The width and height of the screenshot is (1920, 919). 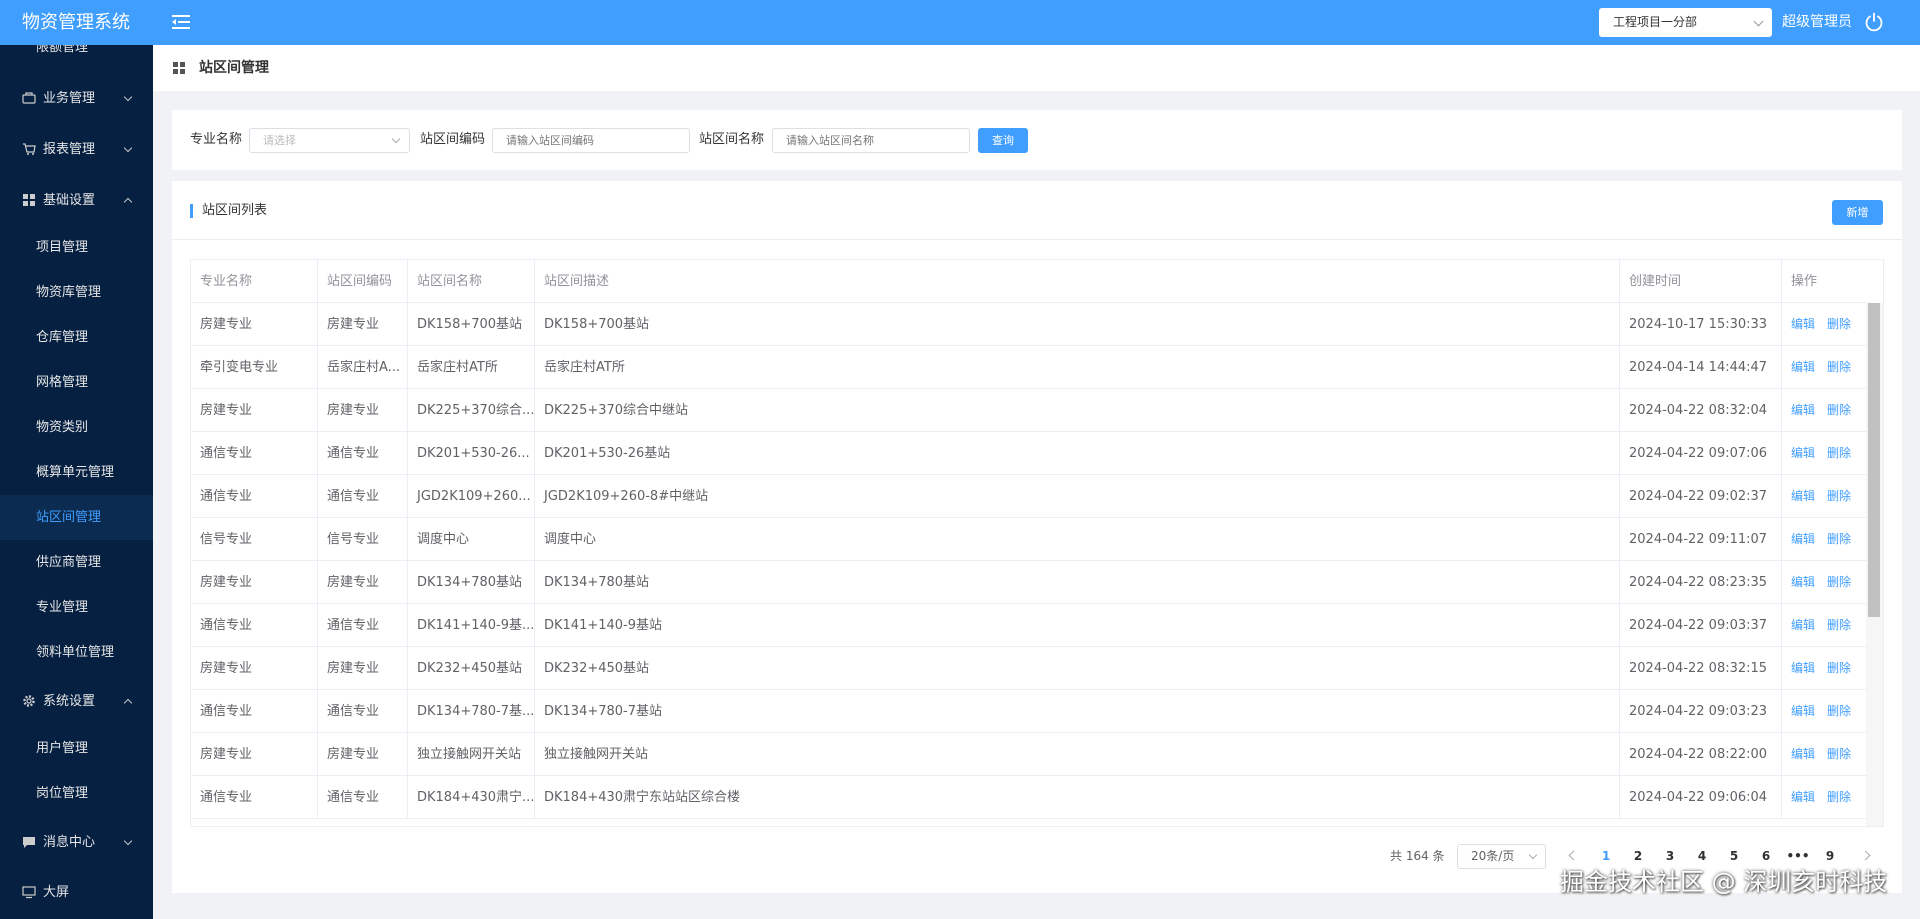 What do you see at coordinates (76, 748) in the screenshot?
I see `sidebar-item-user: 用户管理` at bounding box center [76, 748].